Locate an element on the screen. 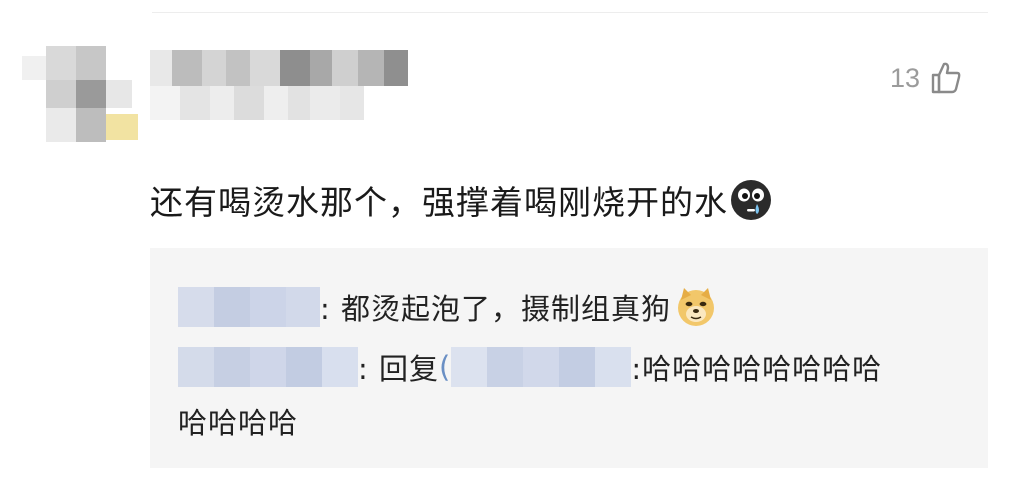 The width and height of the screenshot is (1024, 502). reply-text: : 都烫起泡了，摄制组真狗 is located at coordinates (495, 309).